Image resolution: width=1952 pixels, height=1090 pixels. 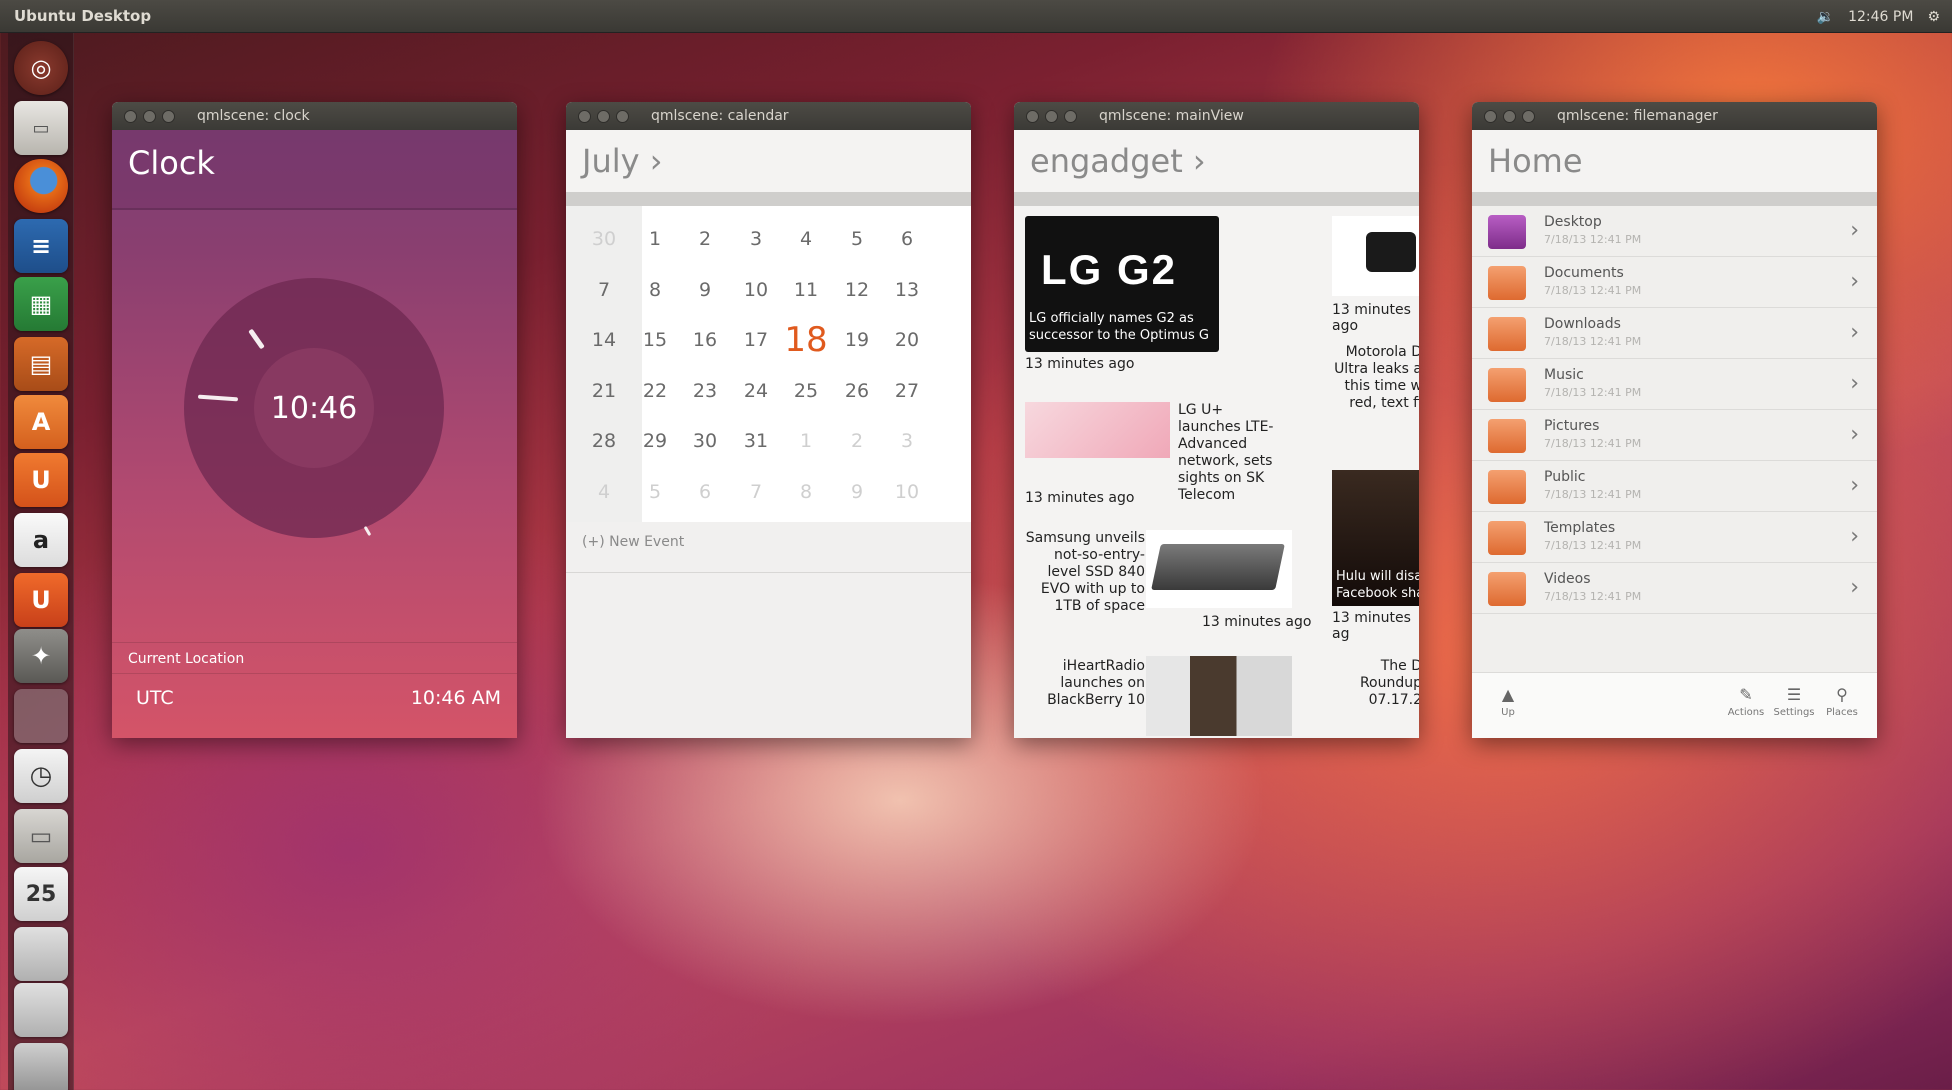 What do you see at coordinates (41, 656) in the screenshot?
I see `system-settings-icon: ✦` at bounding box center [41, 656].